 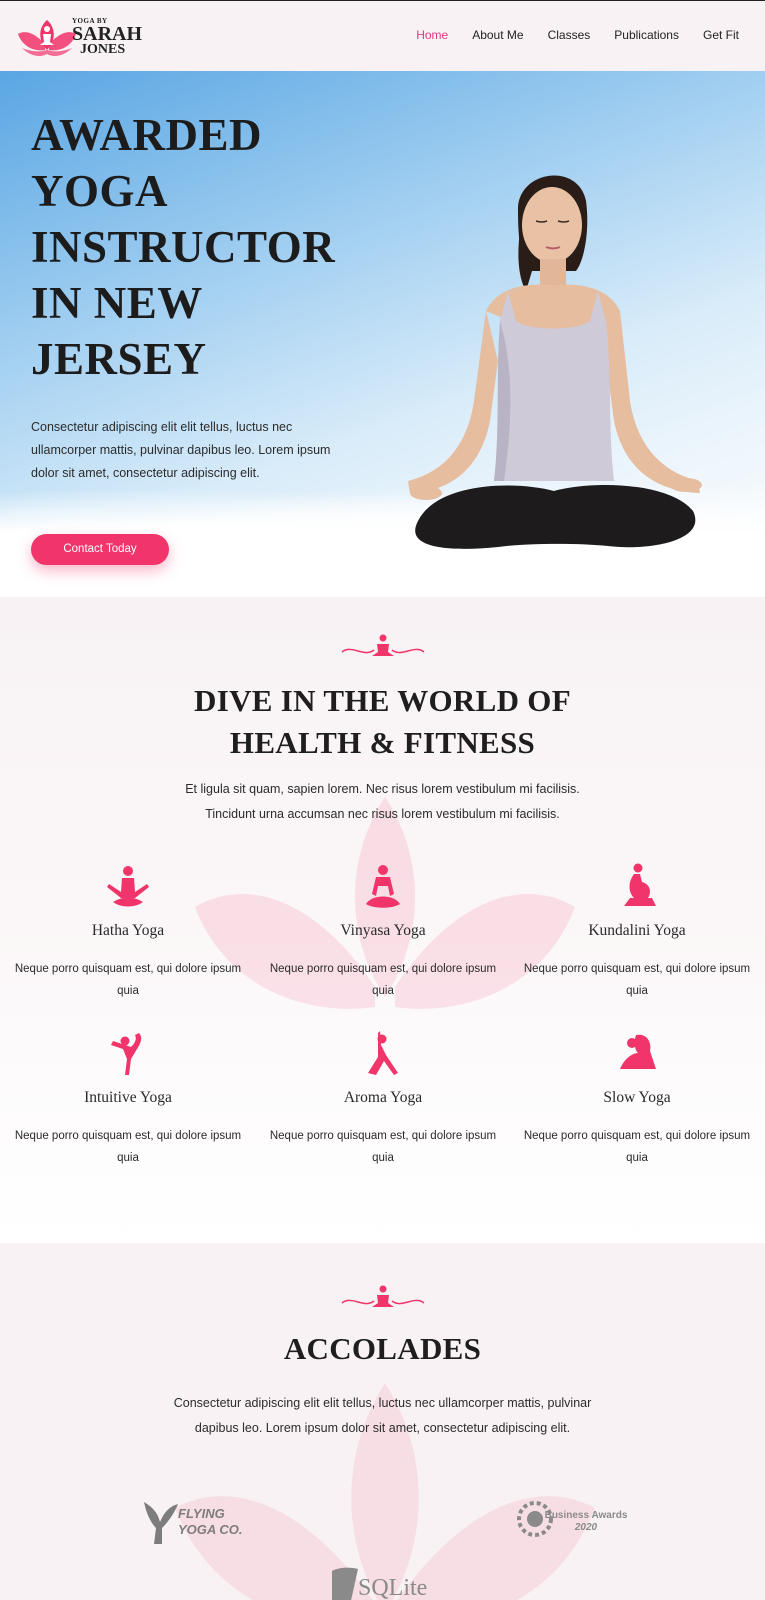 I want to click on logo-text: YOGA BY SARAH JONES, so click(x=107, y=37).